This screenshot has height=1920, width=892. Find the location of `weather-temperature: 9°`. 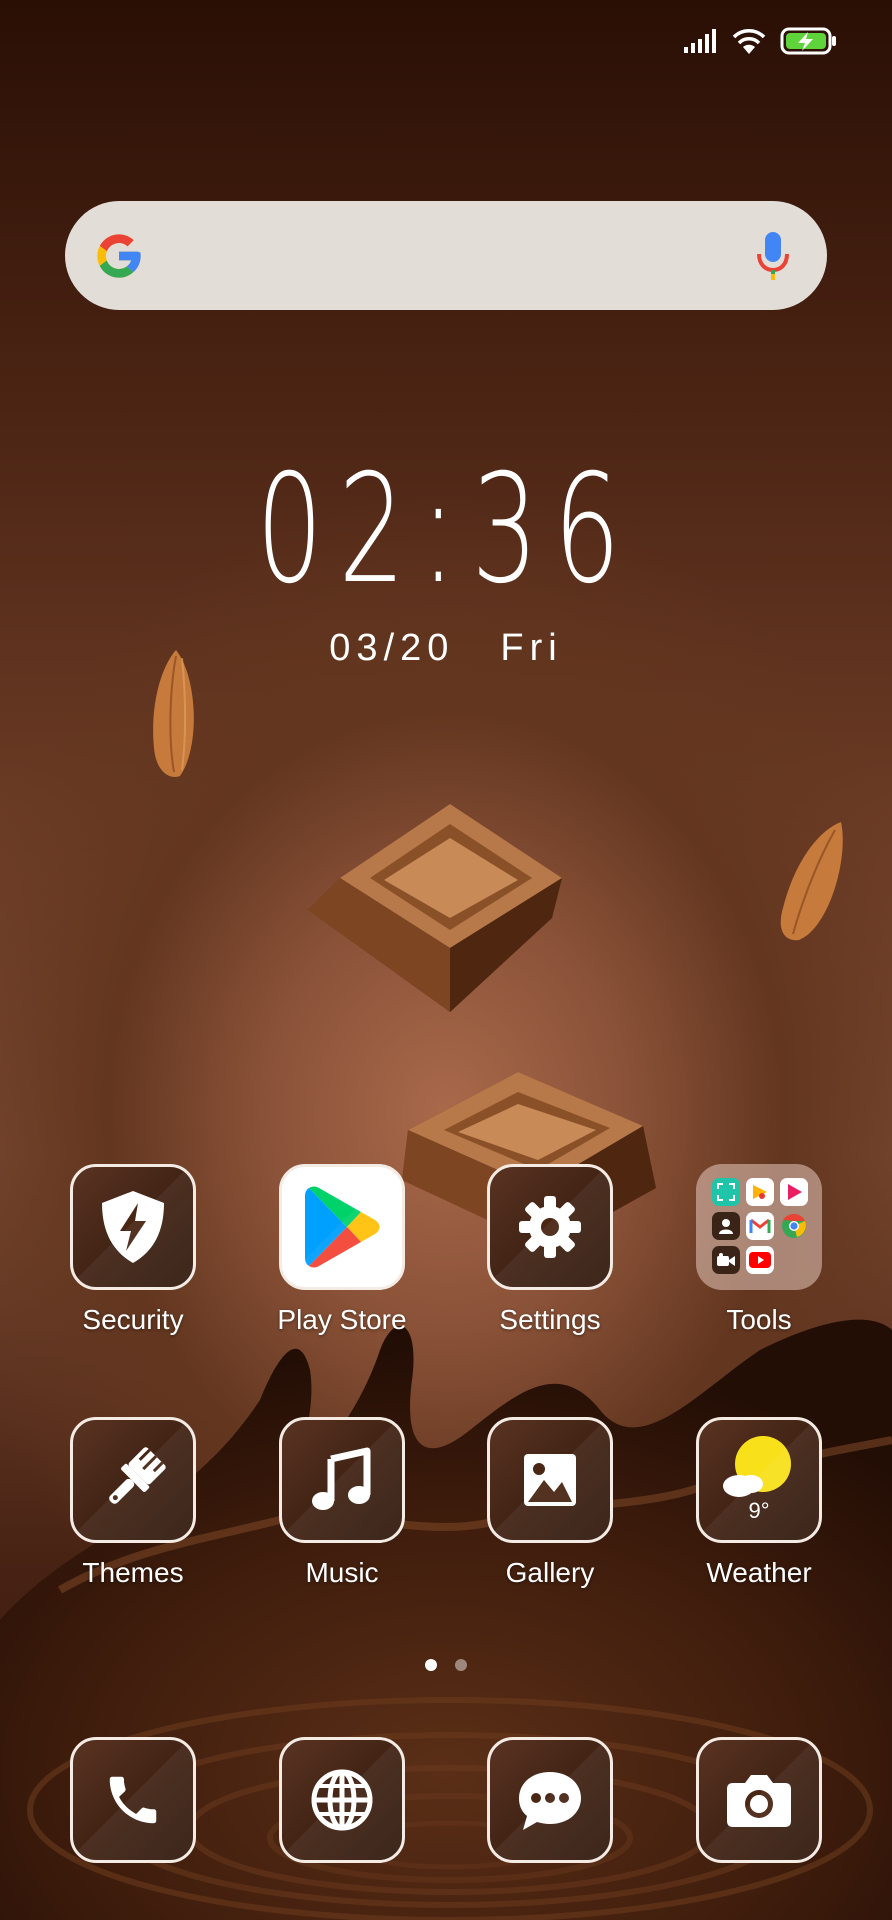

weather-temperature: 9° is located at coordinates (759, 1510).